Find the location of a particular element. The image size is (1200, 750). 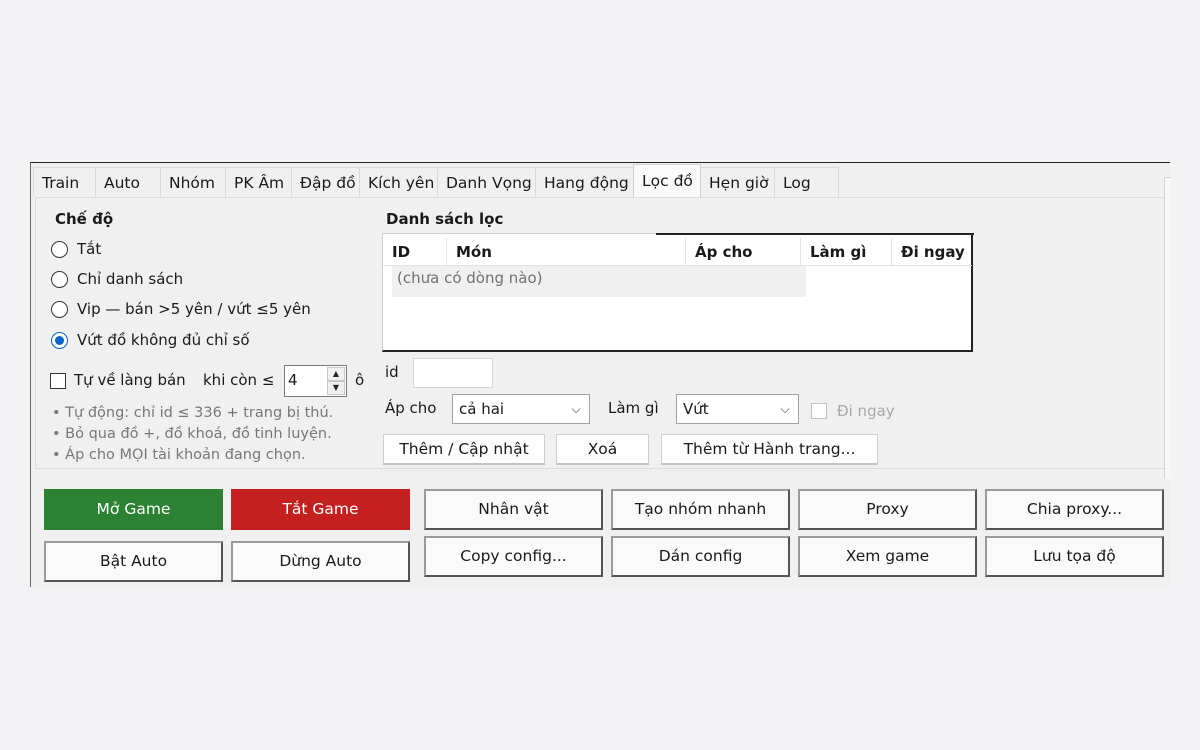

tab-pk-am: PK Âm is located at coordinates (258, 182).